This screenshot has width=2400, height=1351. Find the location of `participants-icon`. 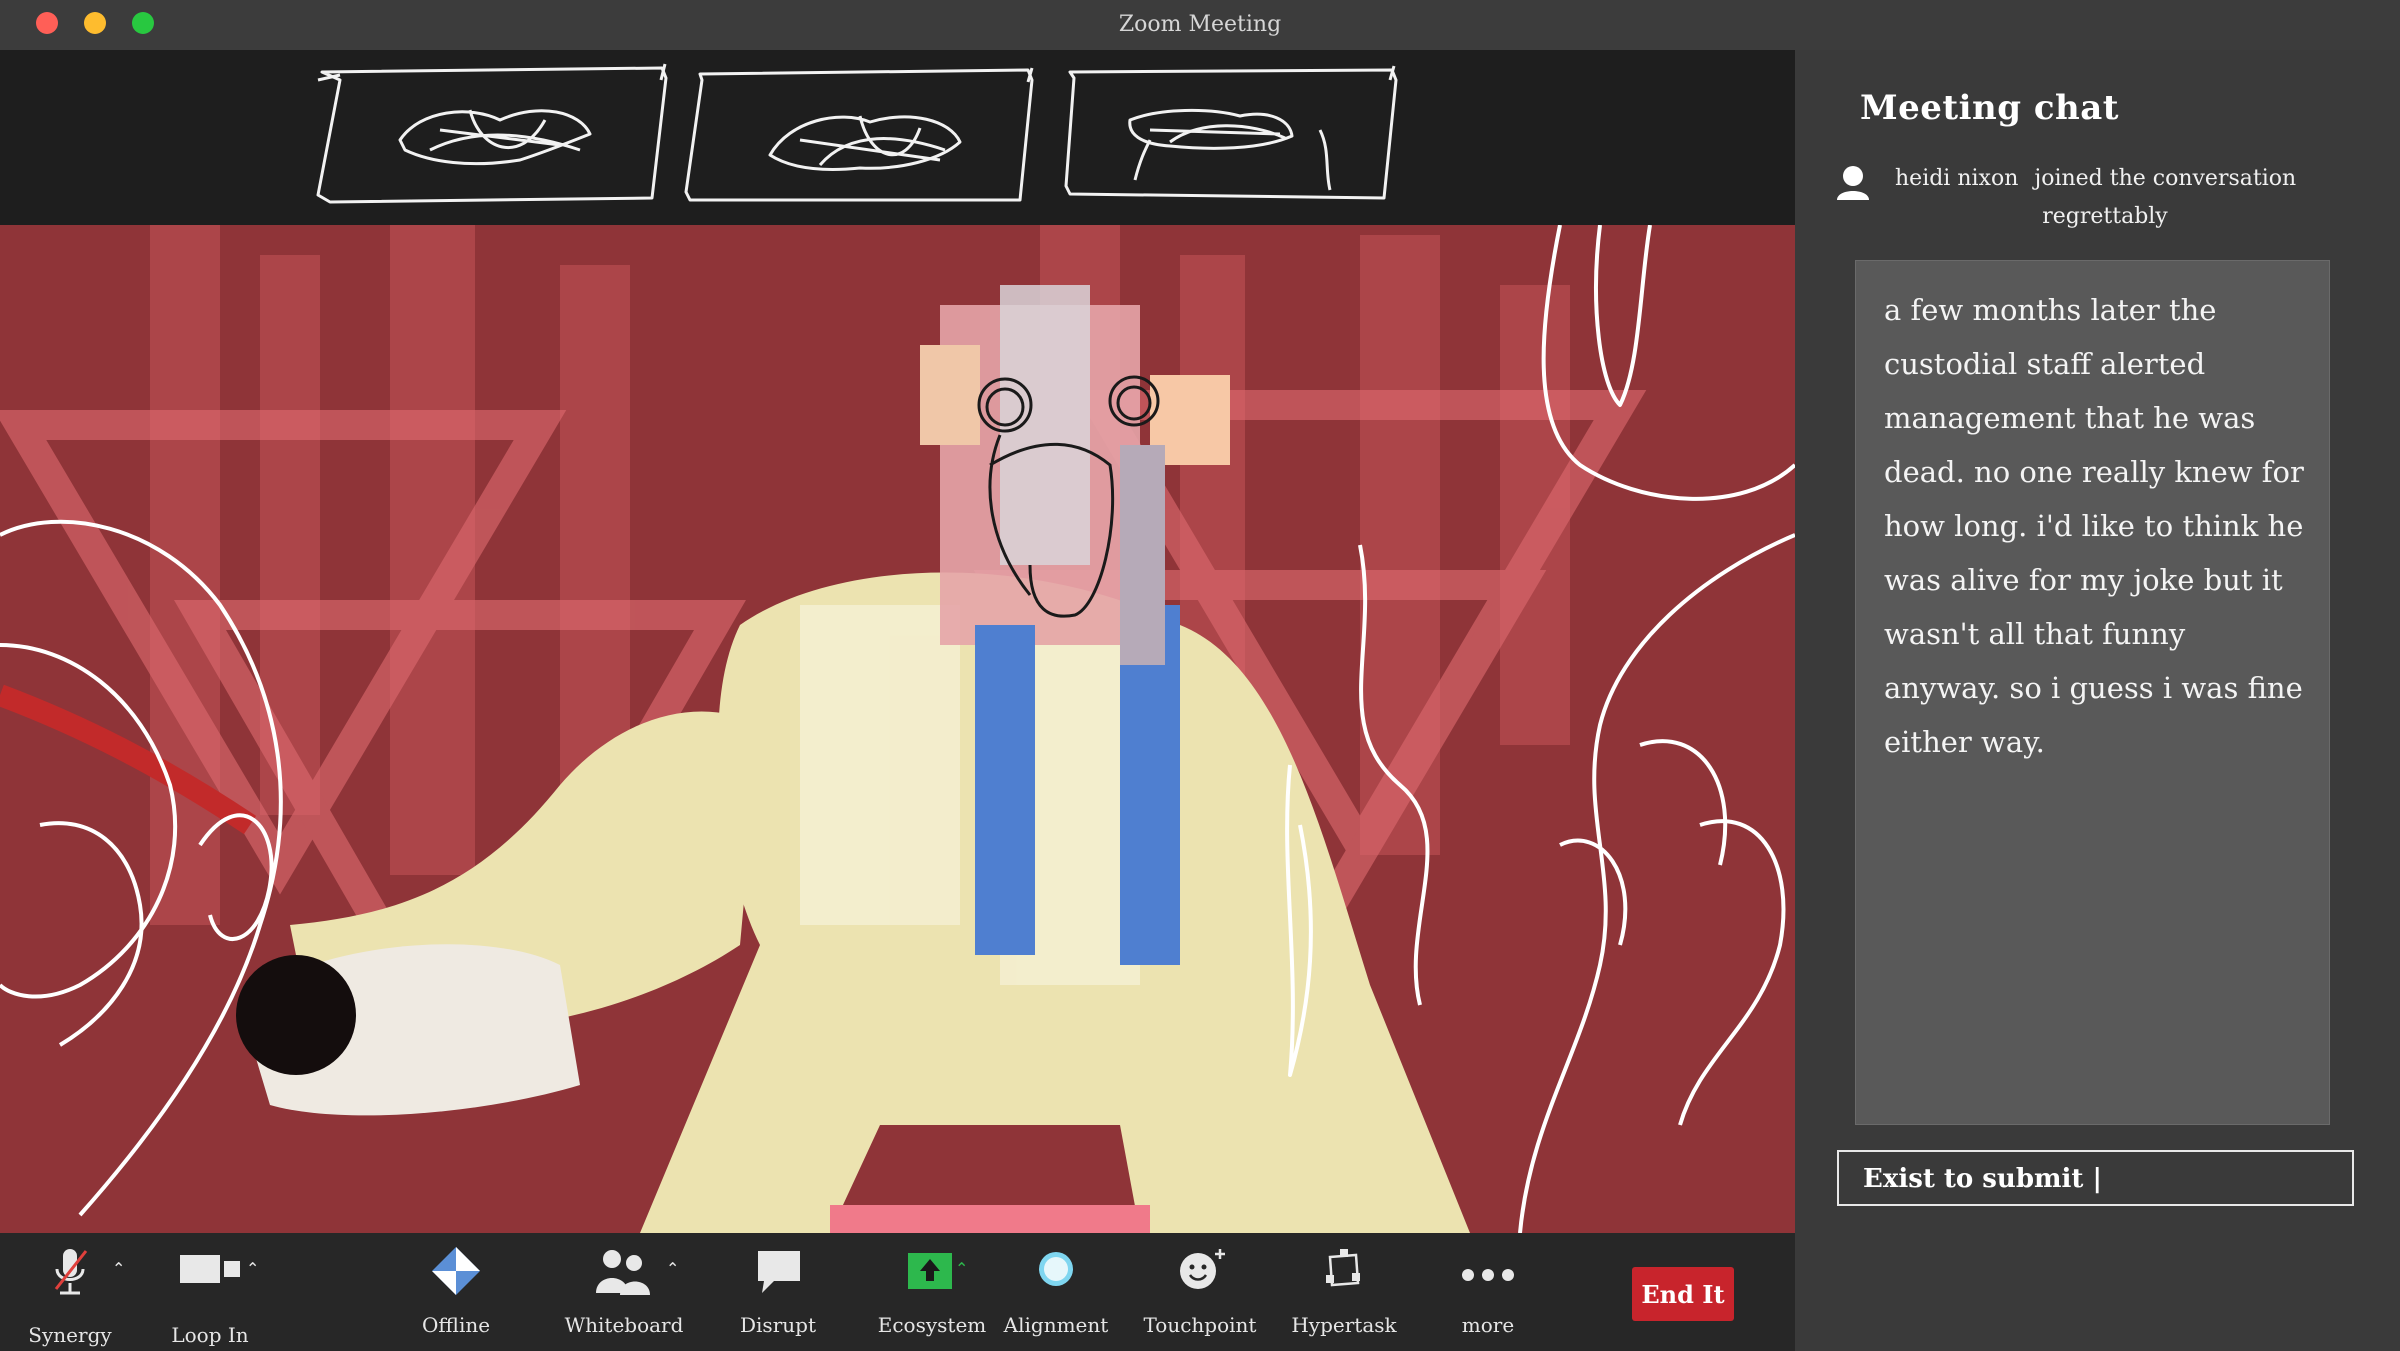

participants-icon is located at coordinates (623, 1272).